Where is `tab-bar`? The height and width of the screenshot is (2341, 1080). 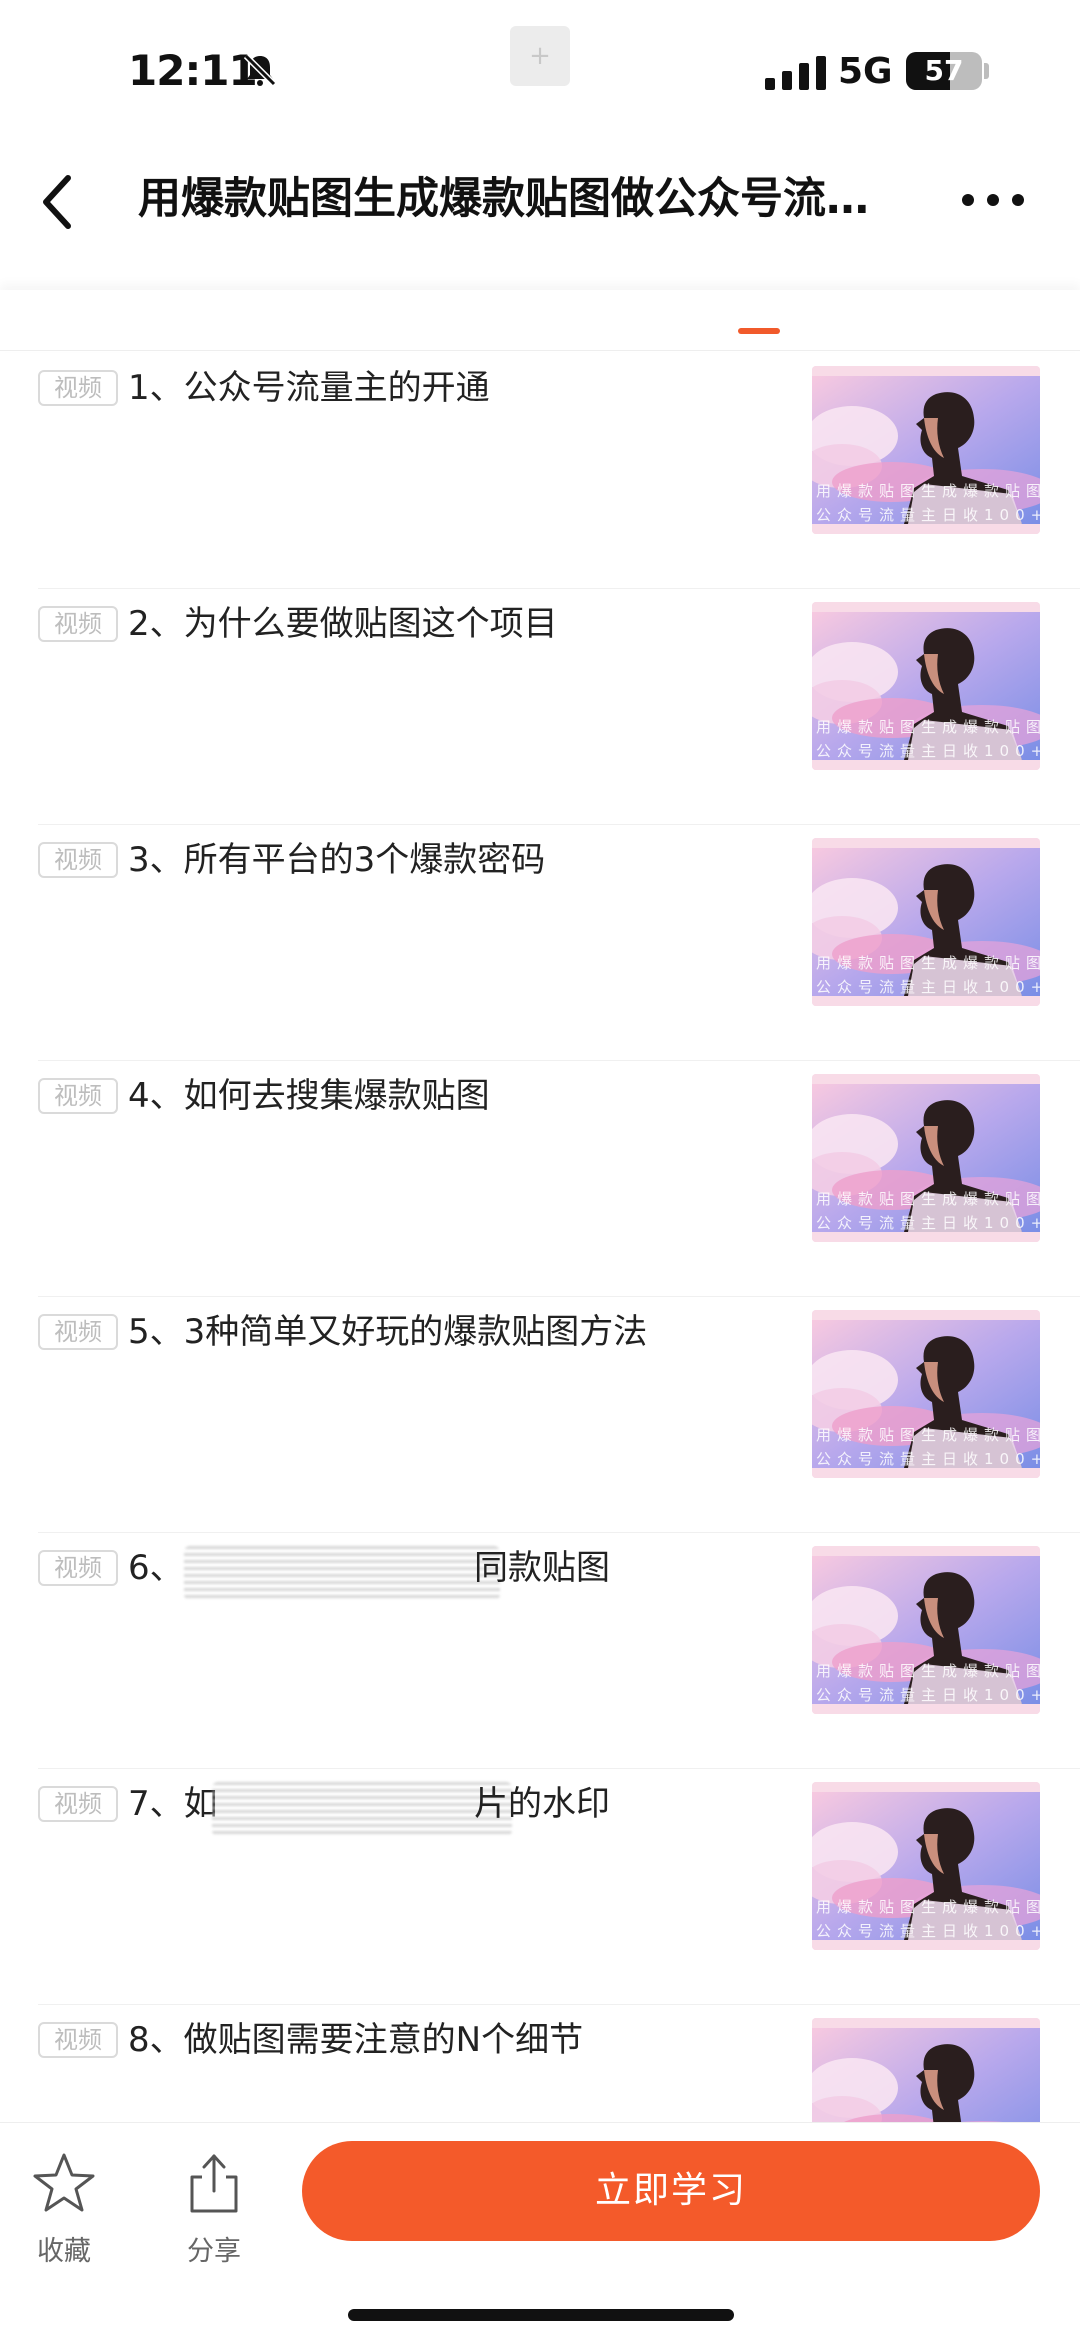
tab-bar is located at coordinates (540, 321).